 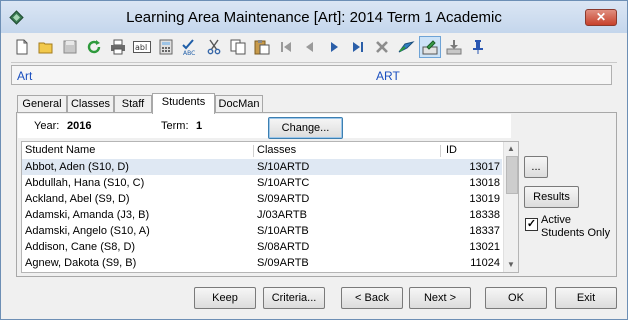 What do you see at coordinates (484, 183) in the screenshot?
I see `id-cell: 13018` at bounding box center [484, 183].